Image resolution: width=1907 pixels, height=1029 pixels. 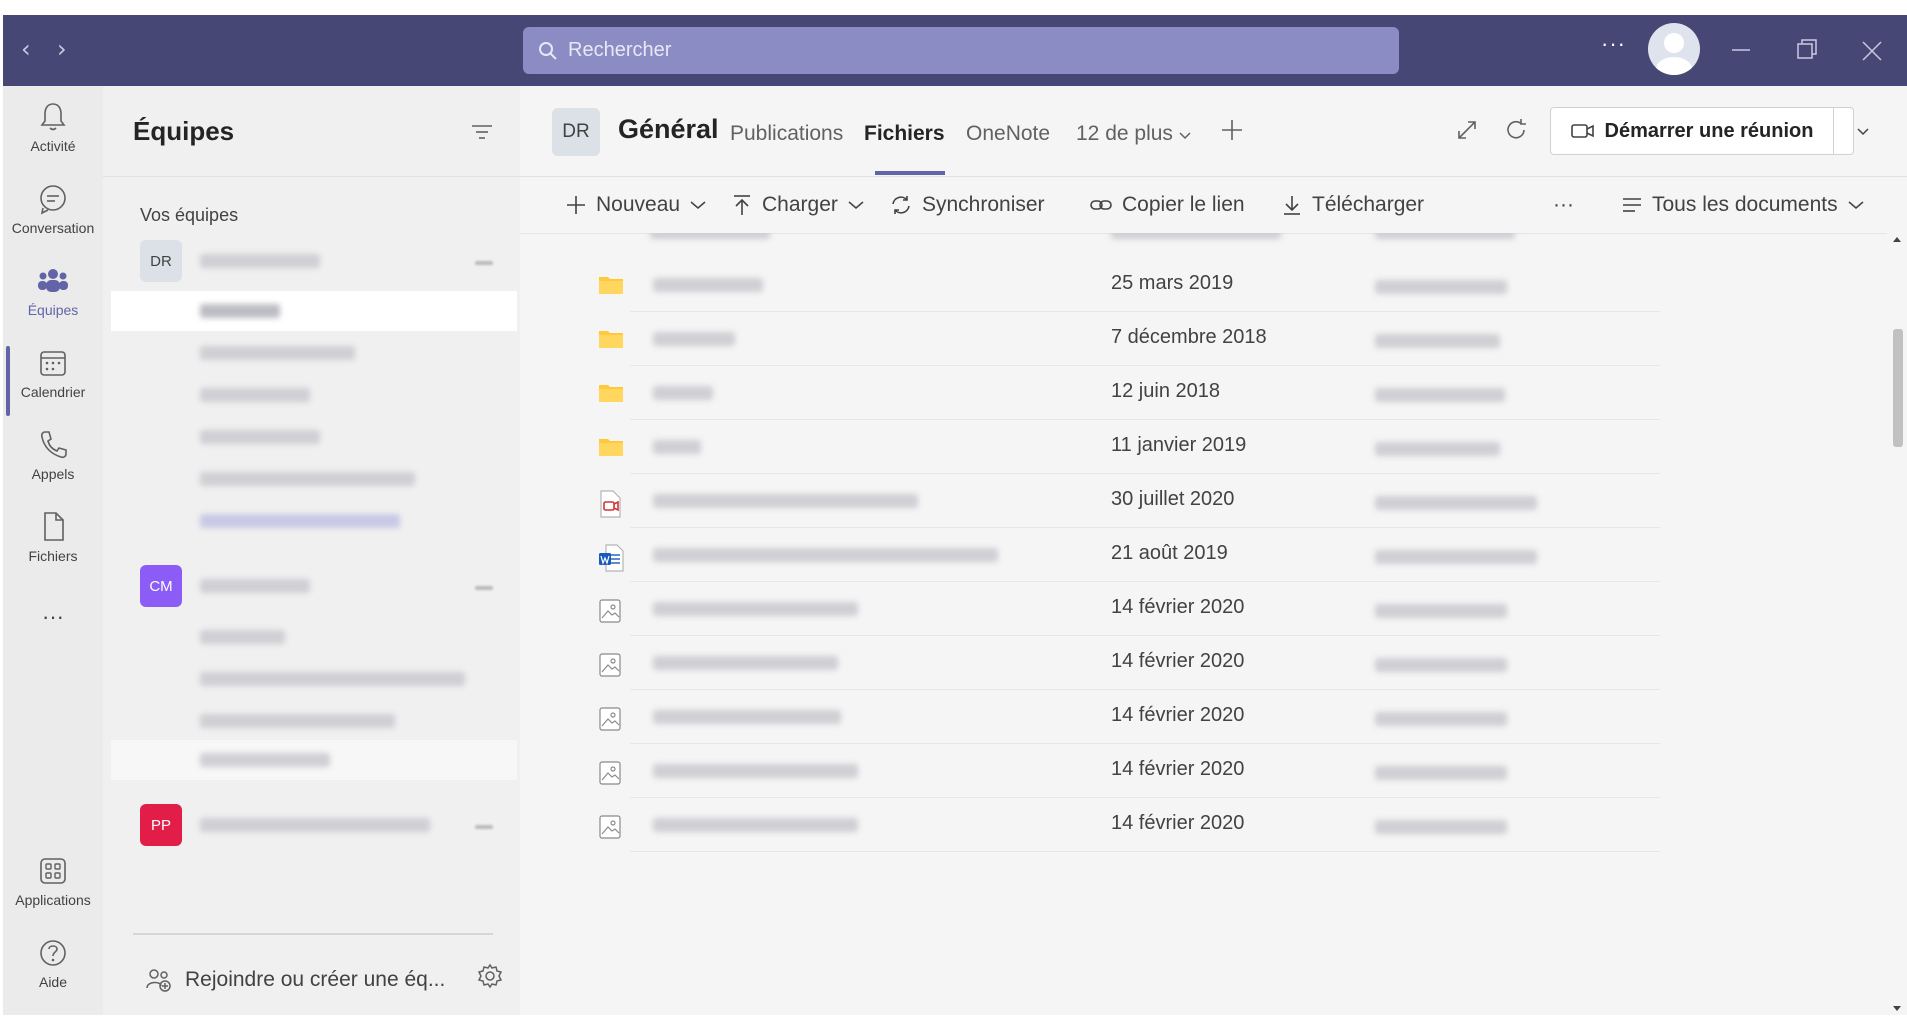 What do you see at coordinates (482, 132) in the screenshot?
I see `filter-icon` at bounding box center [482, 132].